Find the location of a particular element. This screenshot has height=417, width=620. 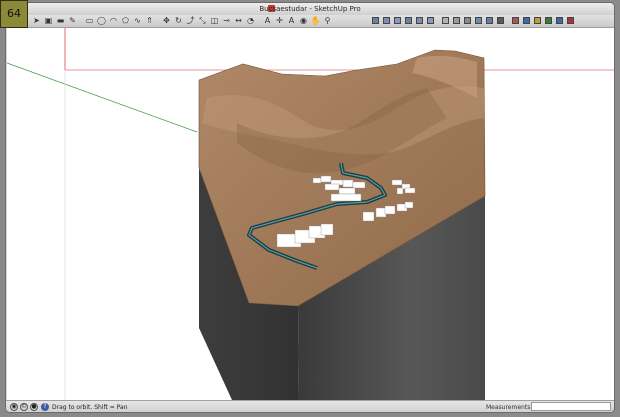

paint-tool: ▣ is located at coordinates (48, 20).